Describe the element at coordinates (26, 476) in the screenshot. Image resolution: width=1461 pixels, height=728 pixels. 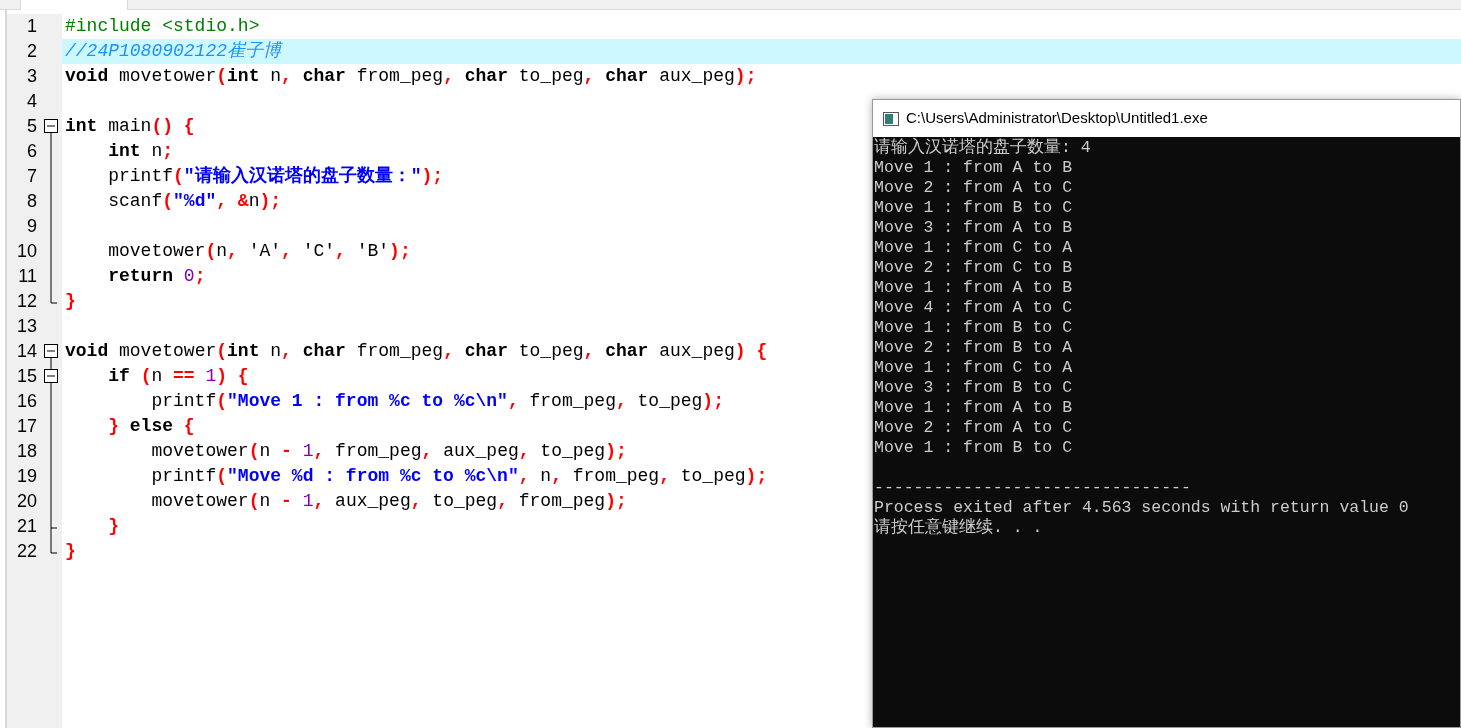
I see `line-number: 19` at that location.